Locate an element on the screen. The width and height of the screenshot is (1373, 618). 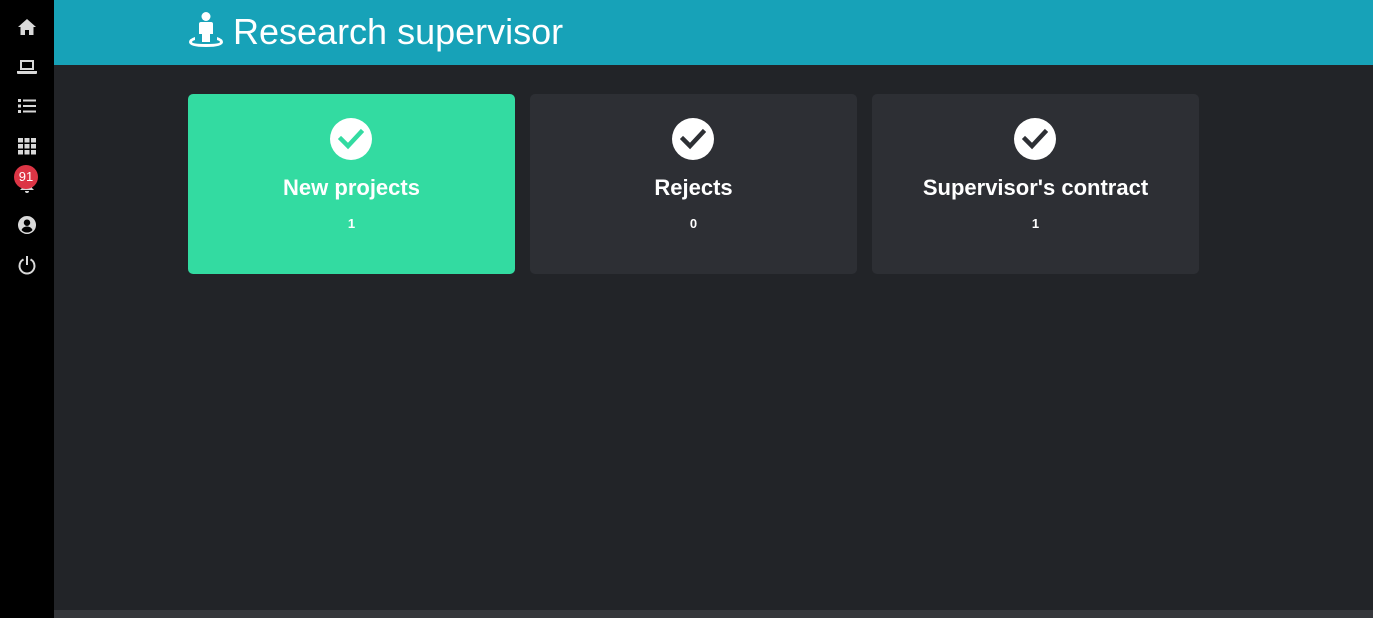
card-title: Supervisor's contract is located at coordinates (1035, 187).